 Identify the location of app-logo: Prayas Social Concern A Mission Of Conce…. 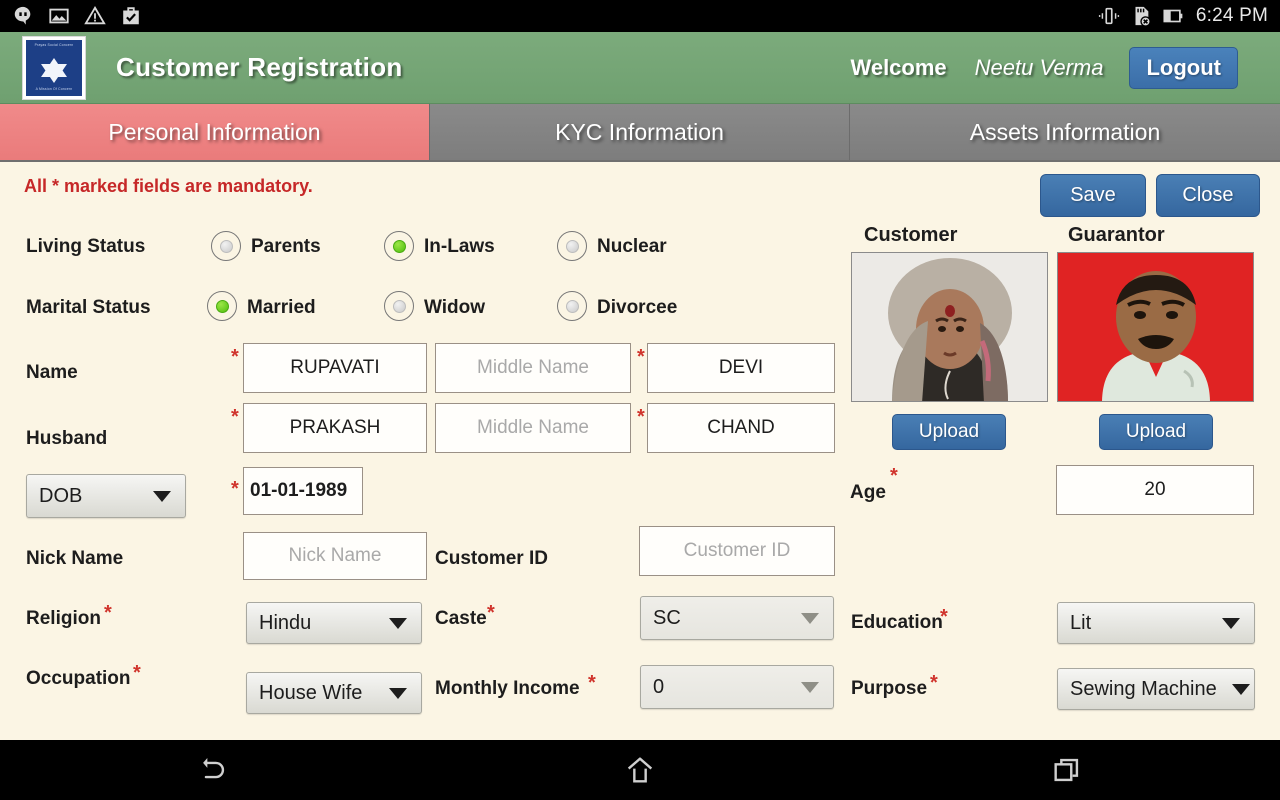
(54, 67).